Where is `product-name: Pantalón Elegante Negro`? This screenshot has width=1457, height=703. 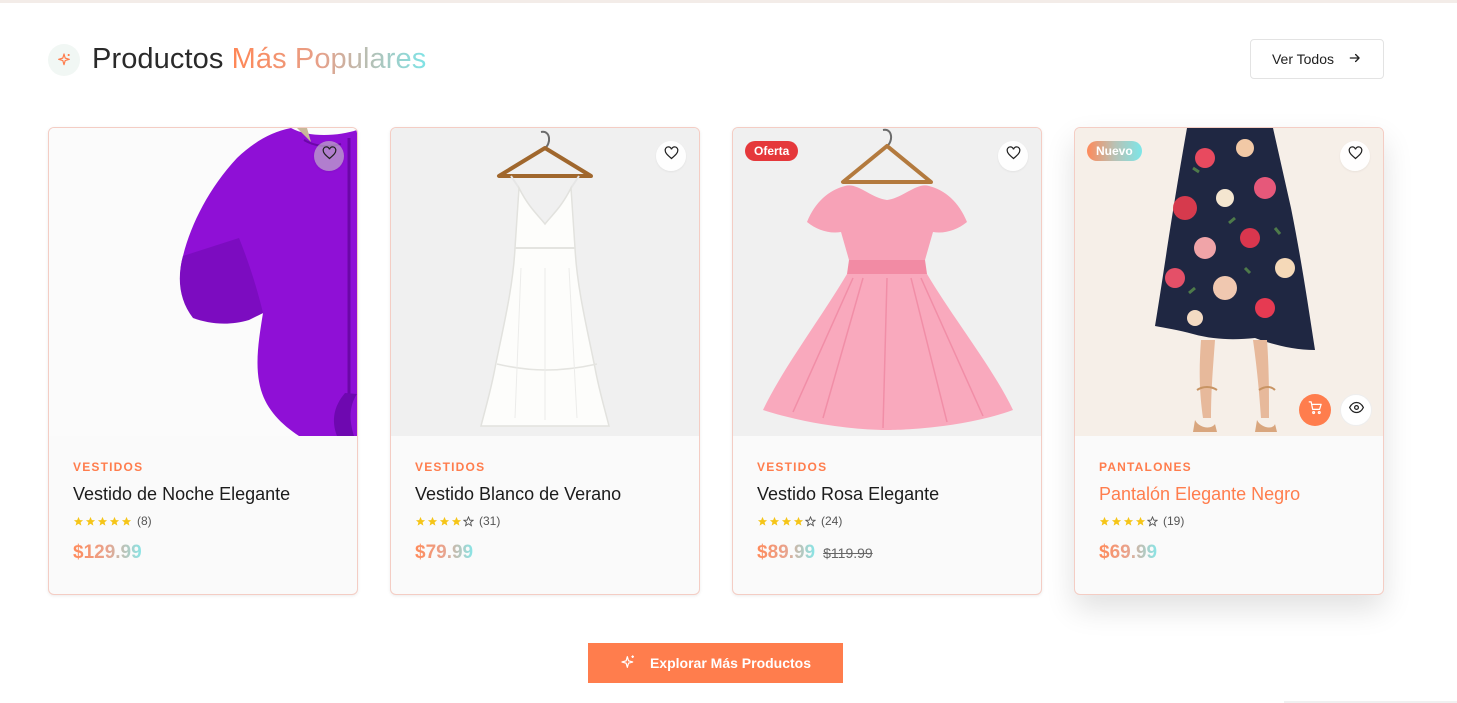 product-name: Pantalón Elegante Negro is located at coordinates (1229, 494).